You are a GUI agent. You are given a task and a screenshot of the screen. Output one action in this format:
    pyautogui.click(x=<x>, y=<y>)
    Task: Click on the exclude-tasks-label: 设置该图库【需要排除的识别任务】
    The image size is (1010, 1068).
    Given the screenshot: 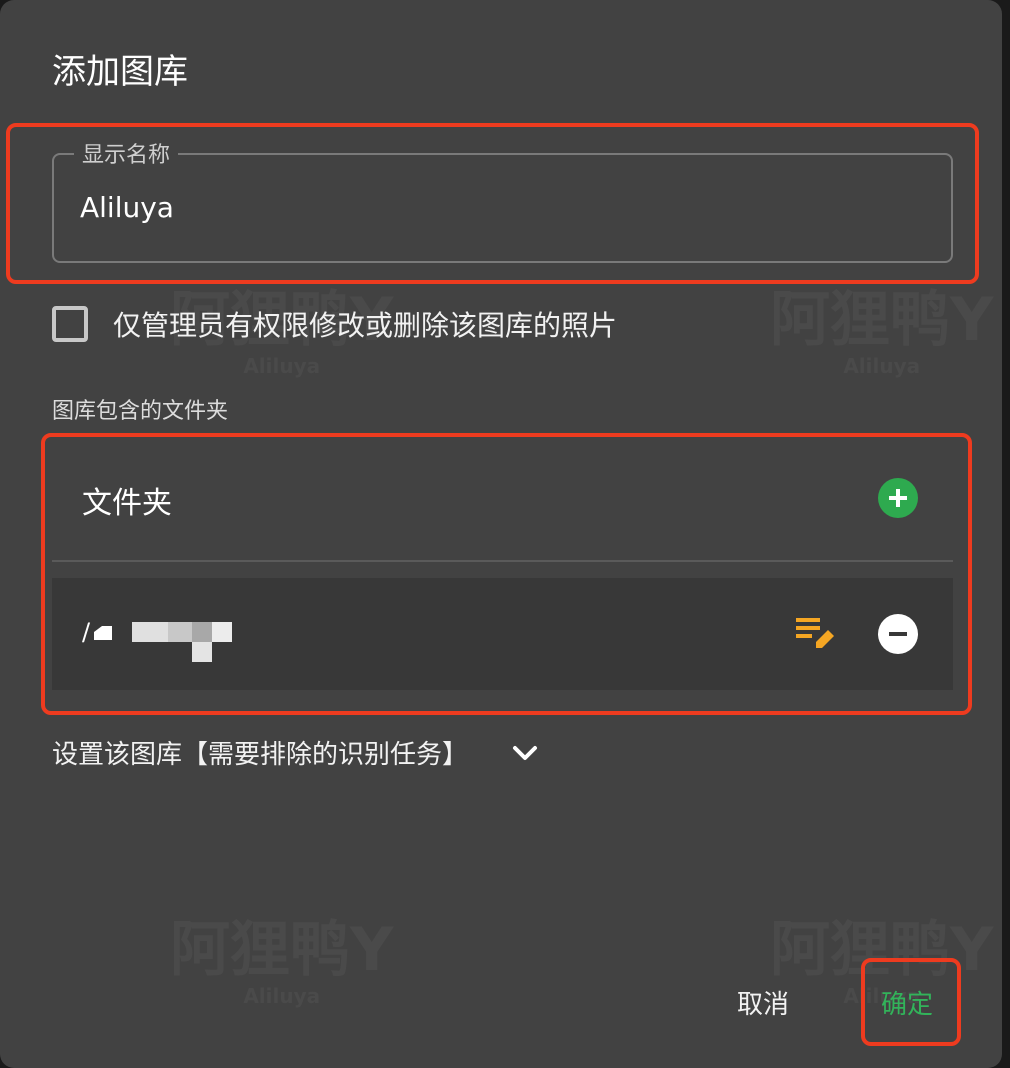 What is the action you would take?
    pyautogui.click(x=260, y=755)
    